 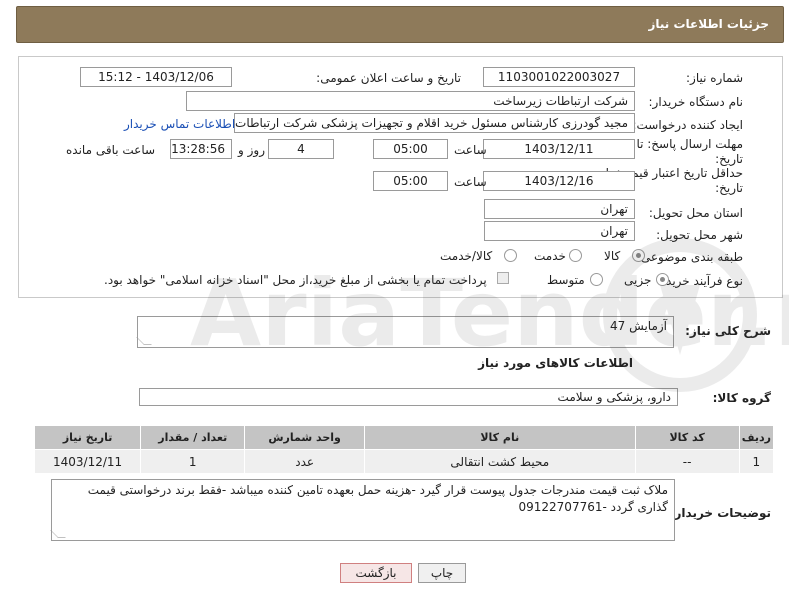 What do you see at coordinates (400, 24) in the screenshot?
I see `page-header: جزئیات اطلاعات نیاز` at bounding box center [400, 24].